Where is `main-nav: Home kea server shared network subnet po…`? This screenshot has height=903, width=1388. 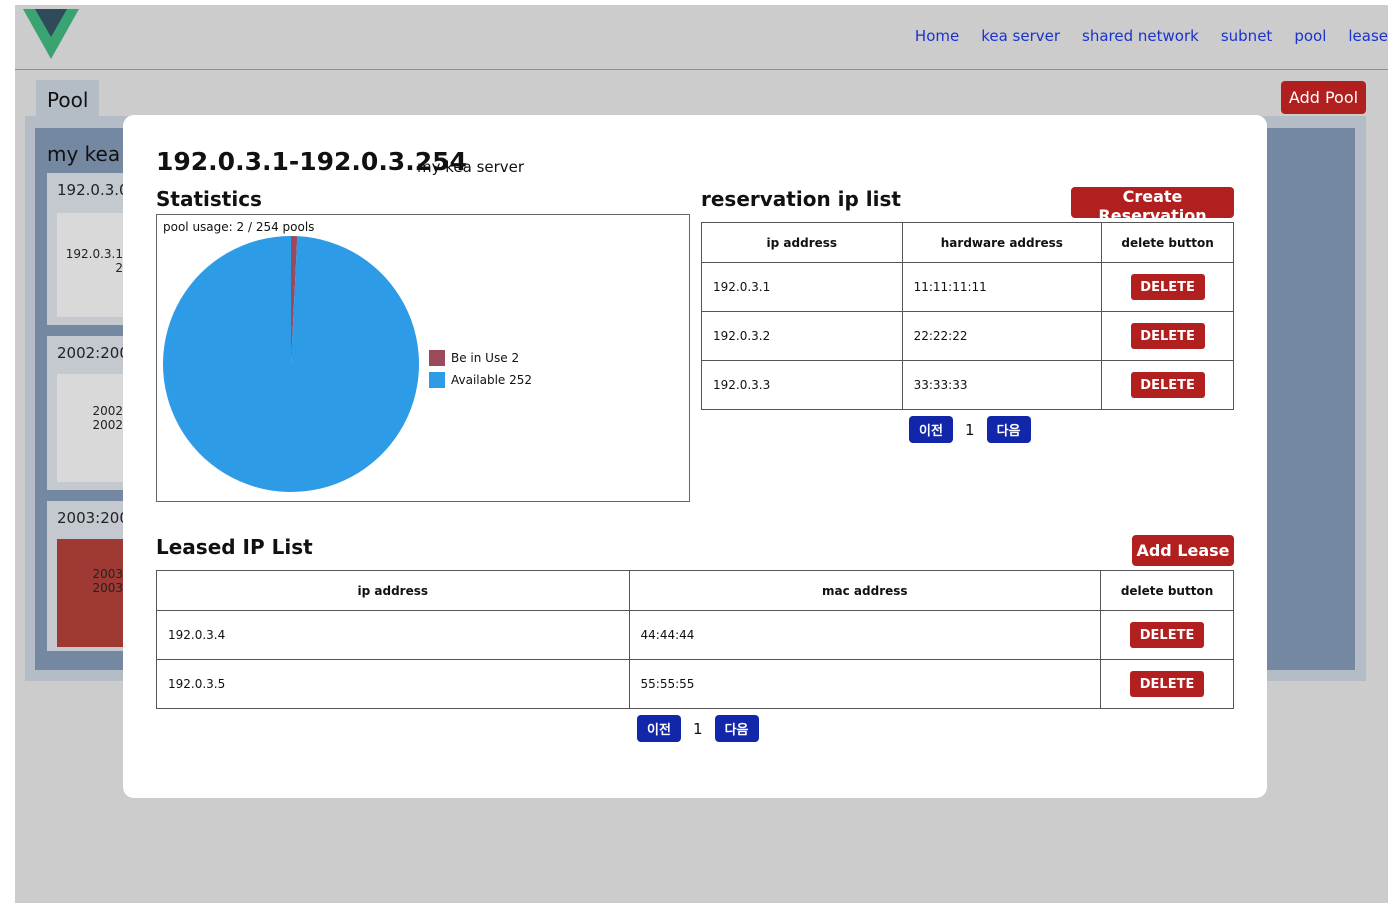
main-nav: Home kea server shared network subnet po… is located at coordinates (1151, 36).